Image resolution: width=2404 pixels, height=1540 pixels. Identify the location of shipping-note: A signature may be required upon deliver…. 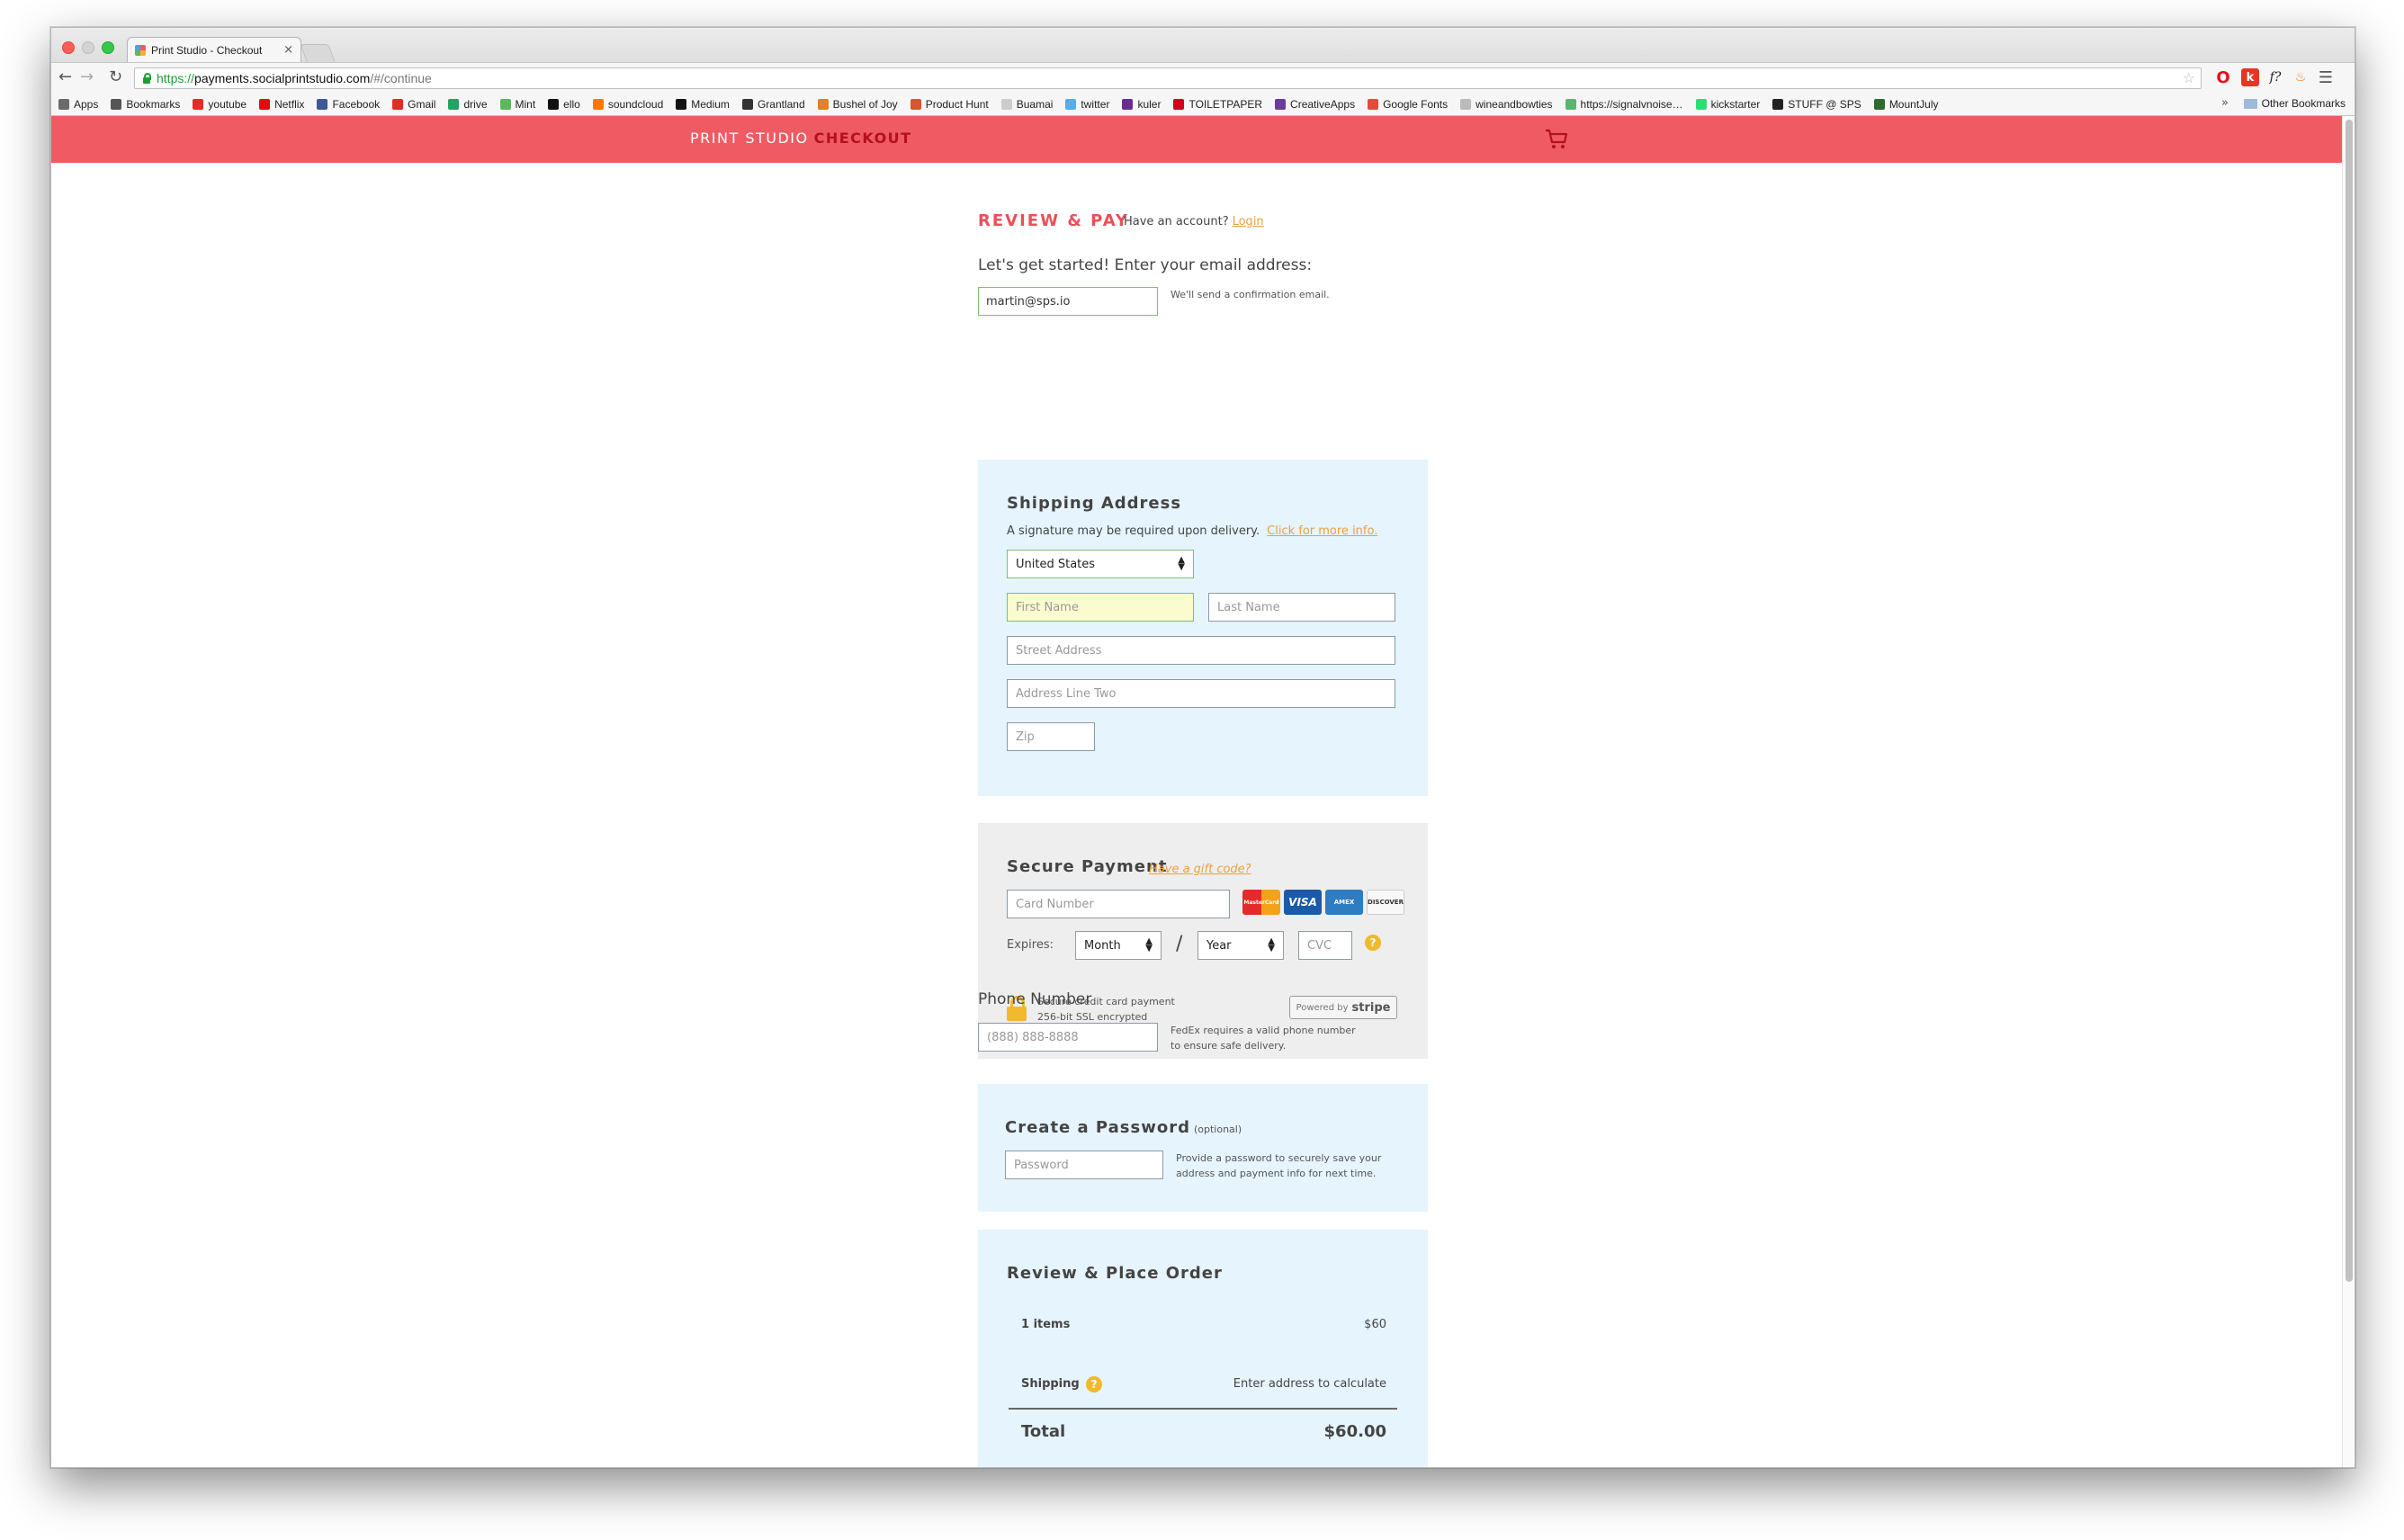
(1192, 531).